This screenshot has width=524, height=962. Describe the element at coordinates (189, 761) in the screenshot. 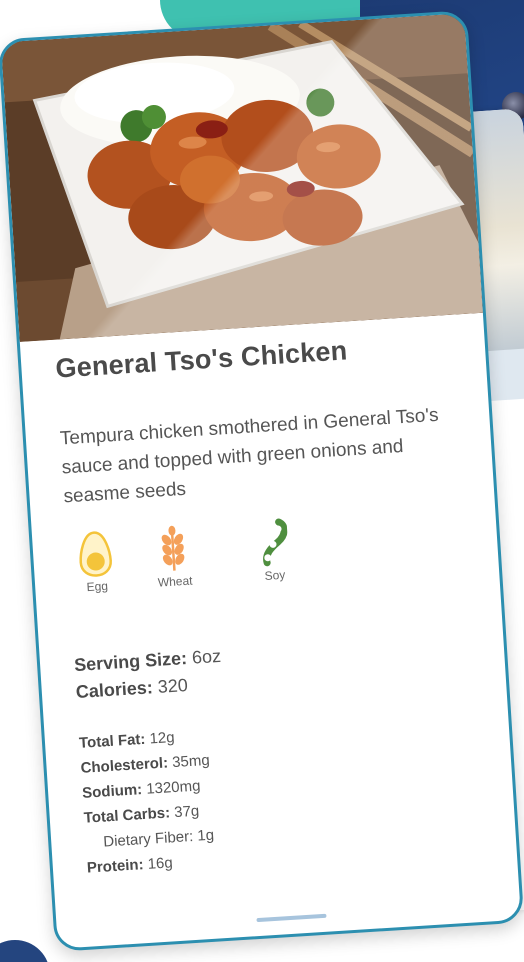

I see `cholesterol-value: 35mg` at that location.